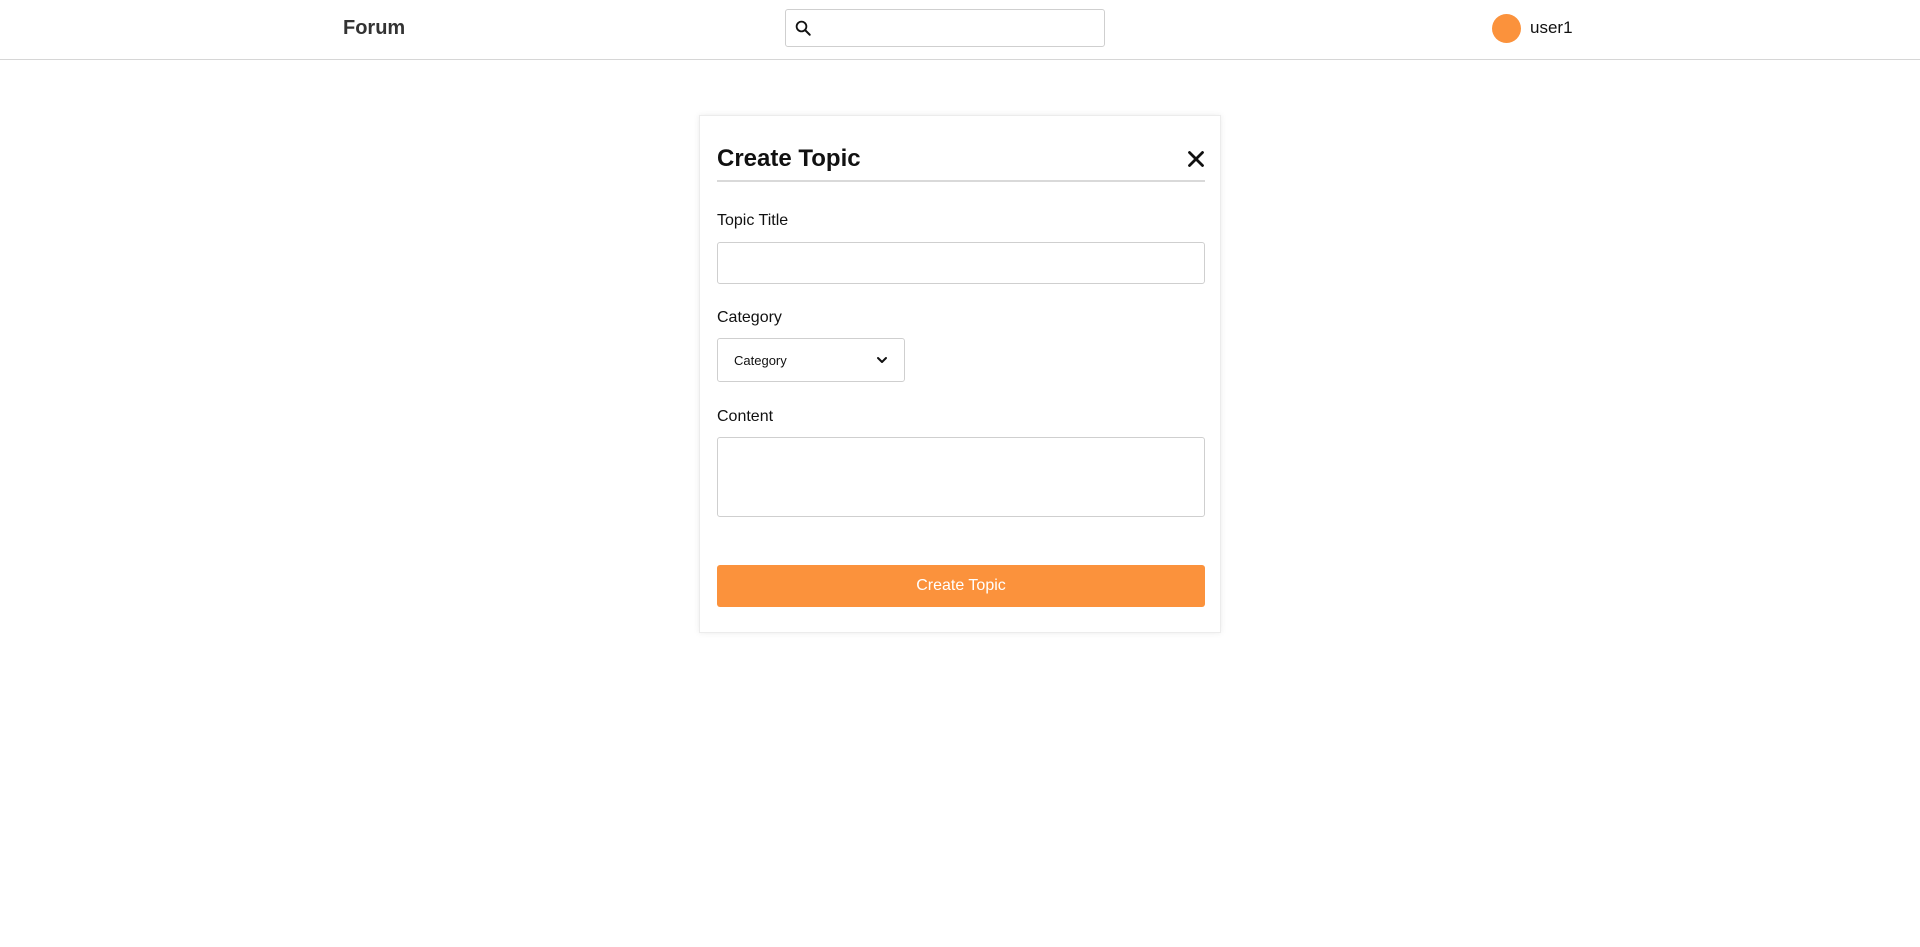  Describe the element at coordinates (961, 477) in the screenshot. I see `content-textarea` at that location.